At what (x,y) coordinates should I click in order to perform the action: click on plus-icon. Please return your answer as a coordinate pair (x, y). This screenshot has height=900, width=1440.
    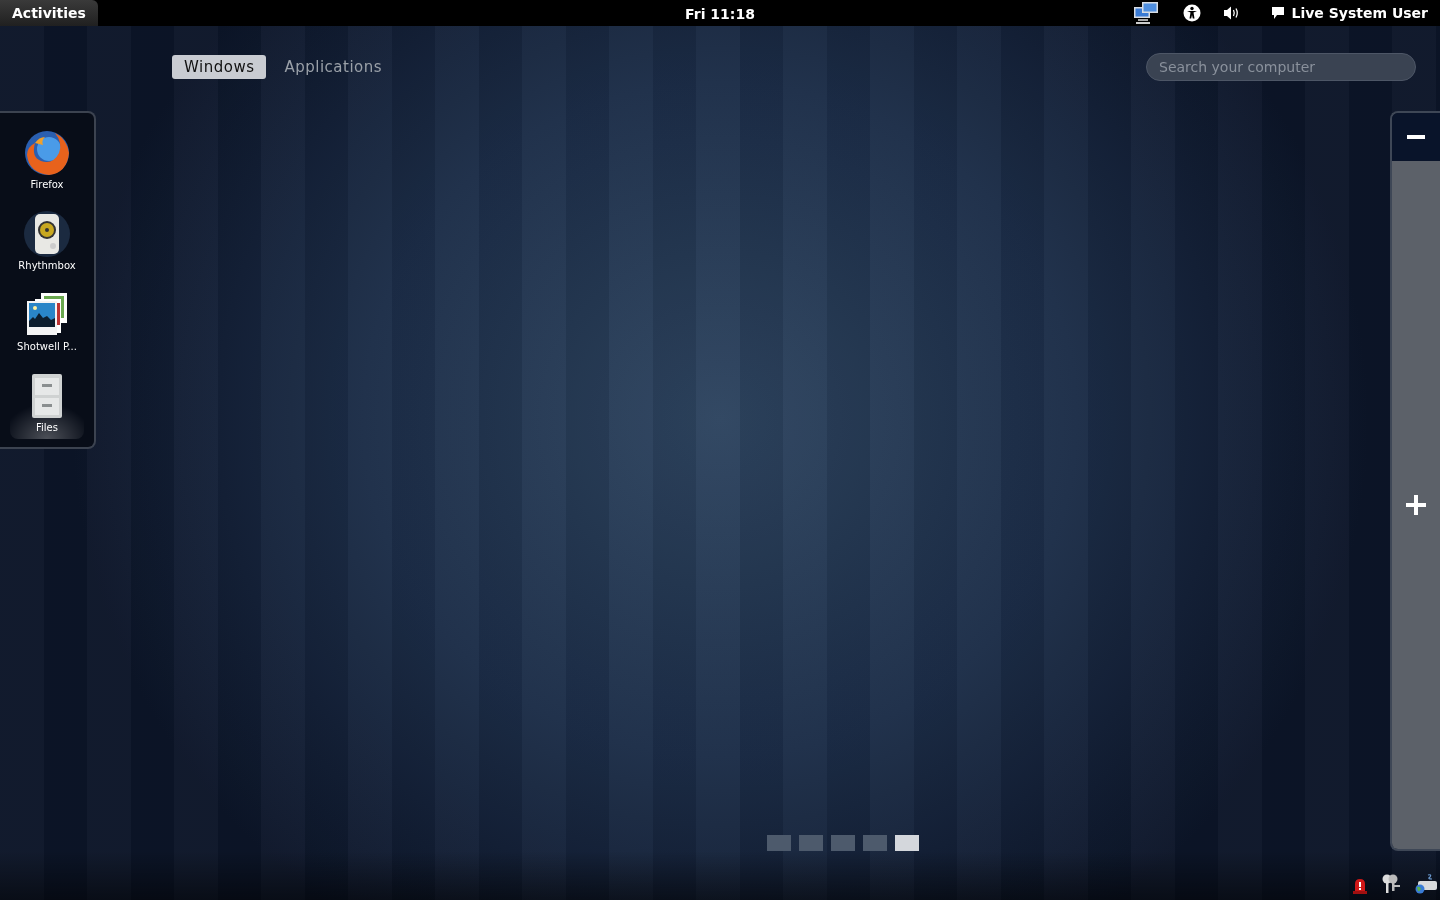
    Looking at the image, I should click on (1416, 505).